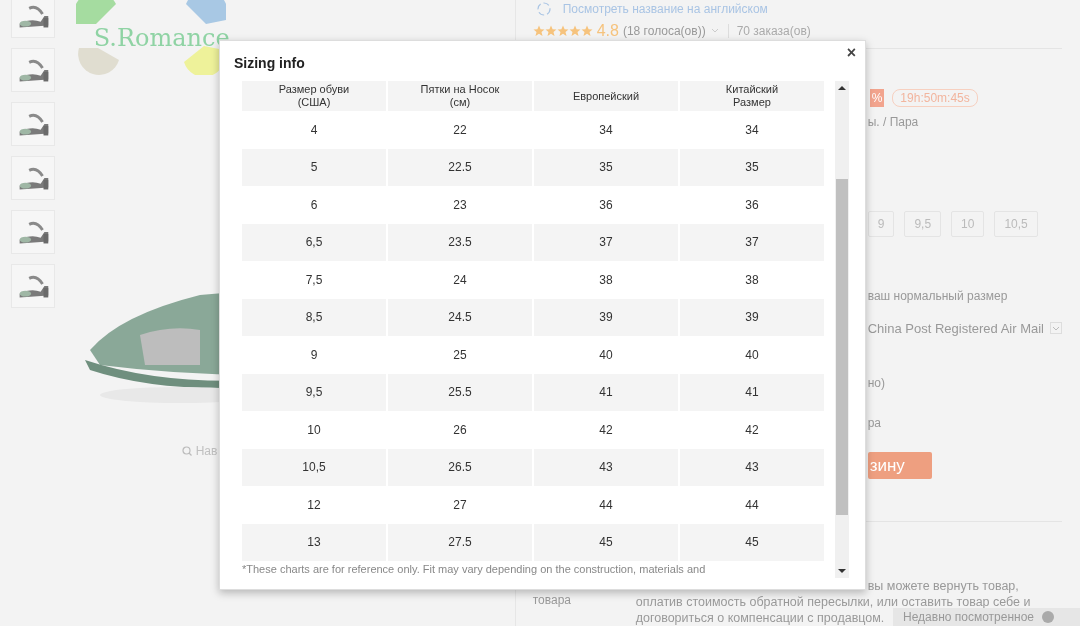 The width and height of the screenshot is (1080, 626). What do you see at coordinates (986, 617) in the screenshot?
I see `recently-viewed-tab: Недавно посмотренное` at bounding box center [986, 617].